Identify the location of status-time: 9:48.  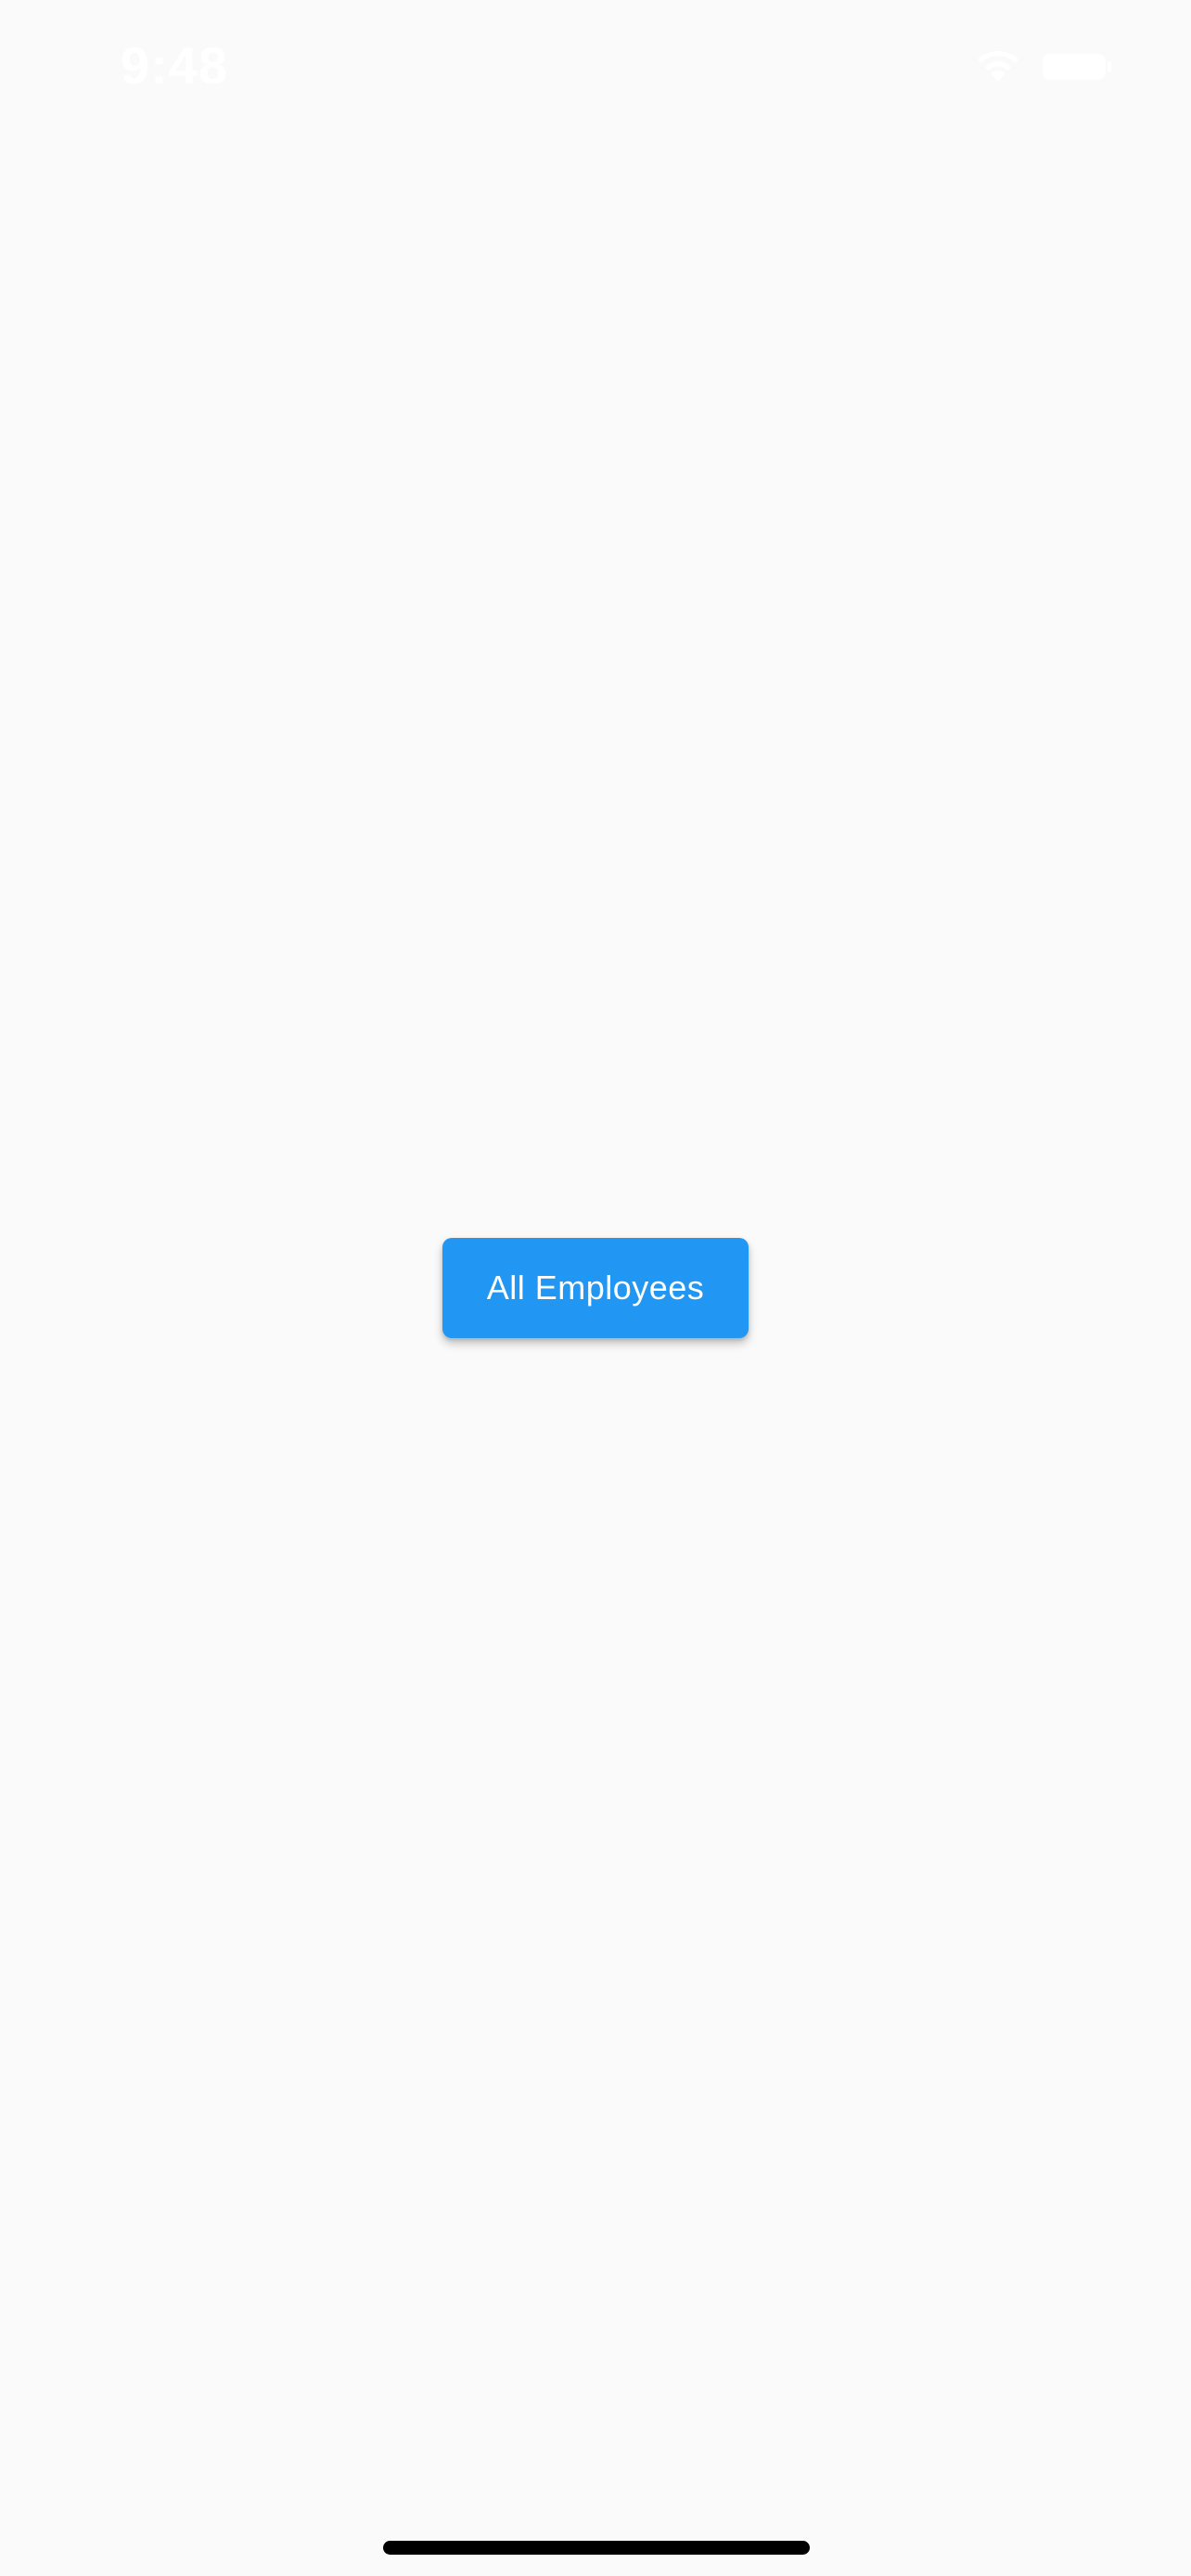
(175, 66).